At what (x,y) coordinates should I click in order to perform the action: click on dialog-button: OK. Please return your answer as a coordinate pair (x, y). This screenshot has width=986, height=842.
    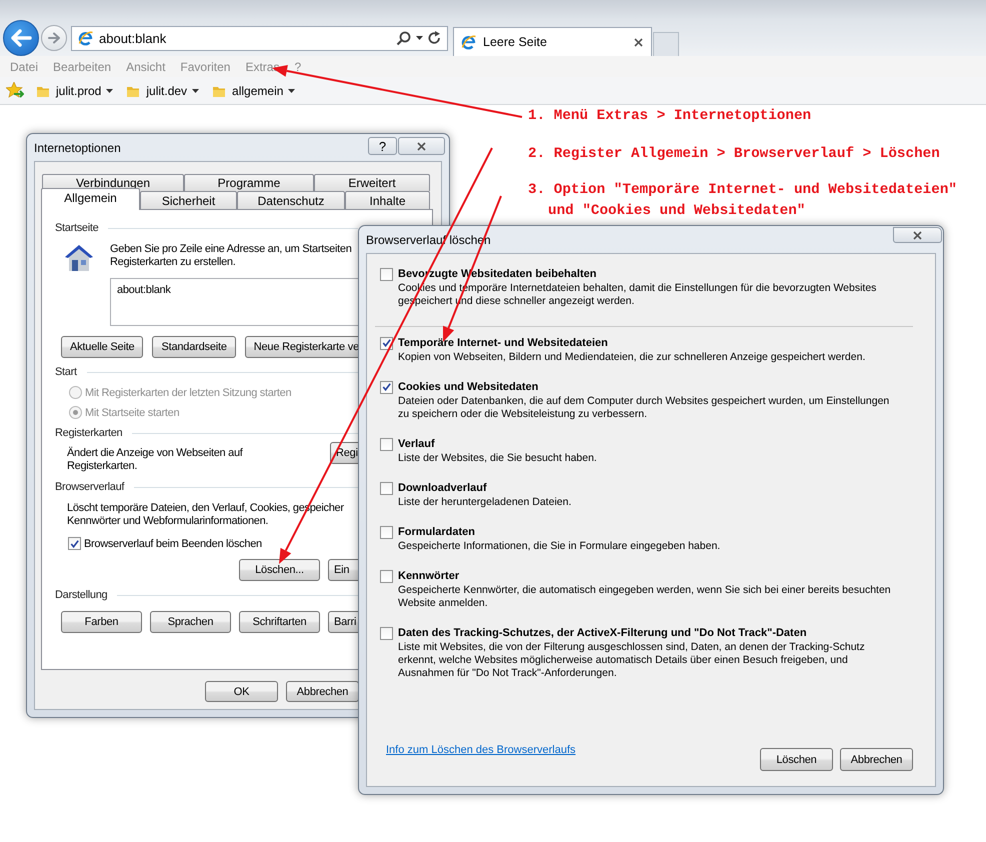
    Looking at the image, I should click on (241, 691).